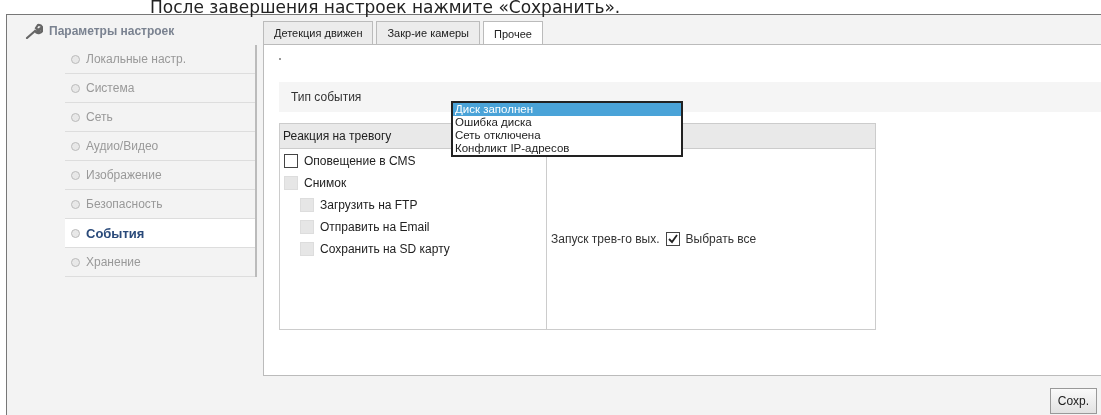 The width and height of the screenshot is (1101, 415). What do you see at coordinates (605, 239) in the screenshot?
I see `alarm-output-label: Запуск трев-го вых.` at bounding box center [605, 239].